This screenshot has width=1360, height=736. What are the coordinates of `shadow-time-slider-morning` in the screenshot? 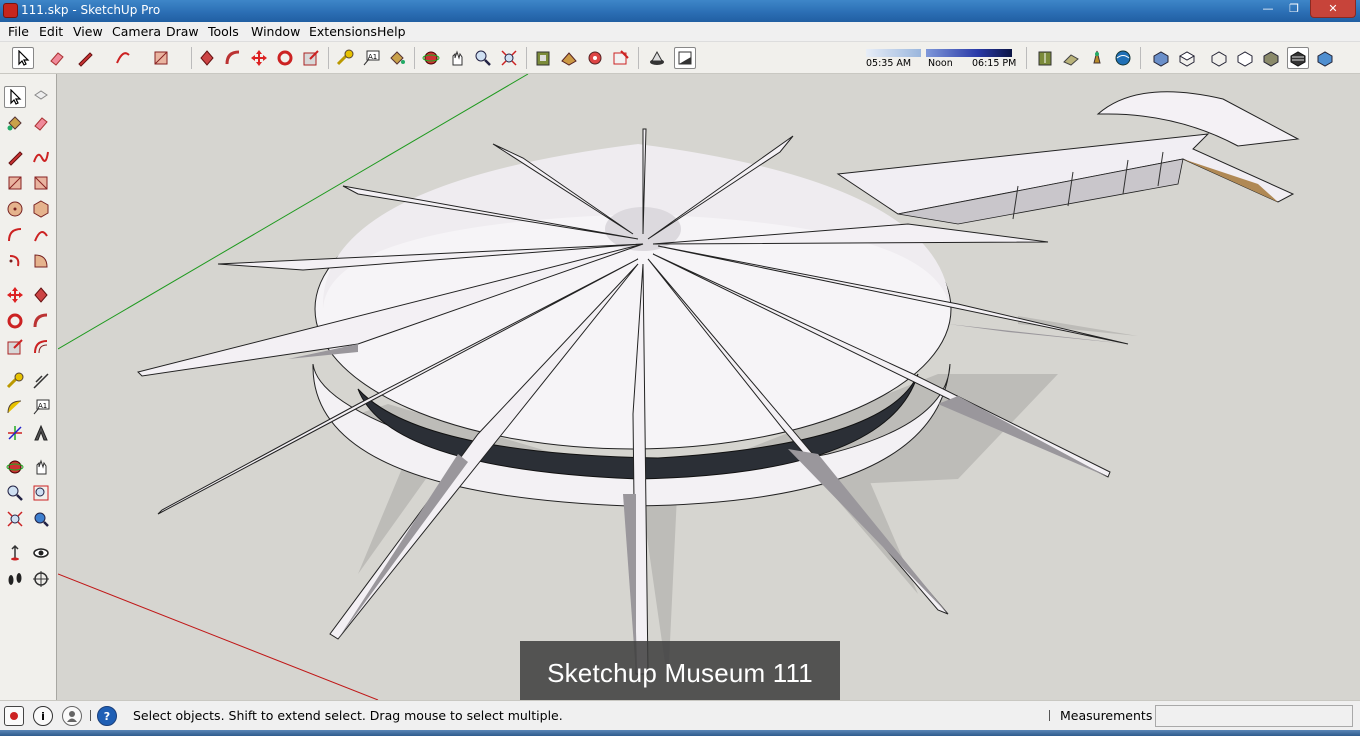 It's located at (893, 53).